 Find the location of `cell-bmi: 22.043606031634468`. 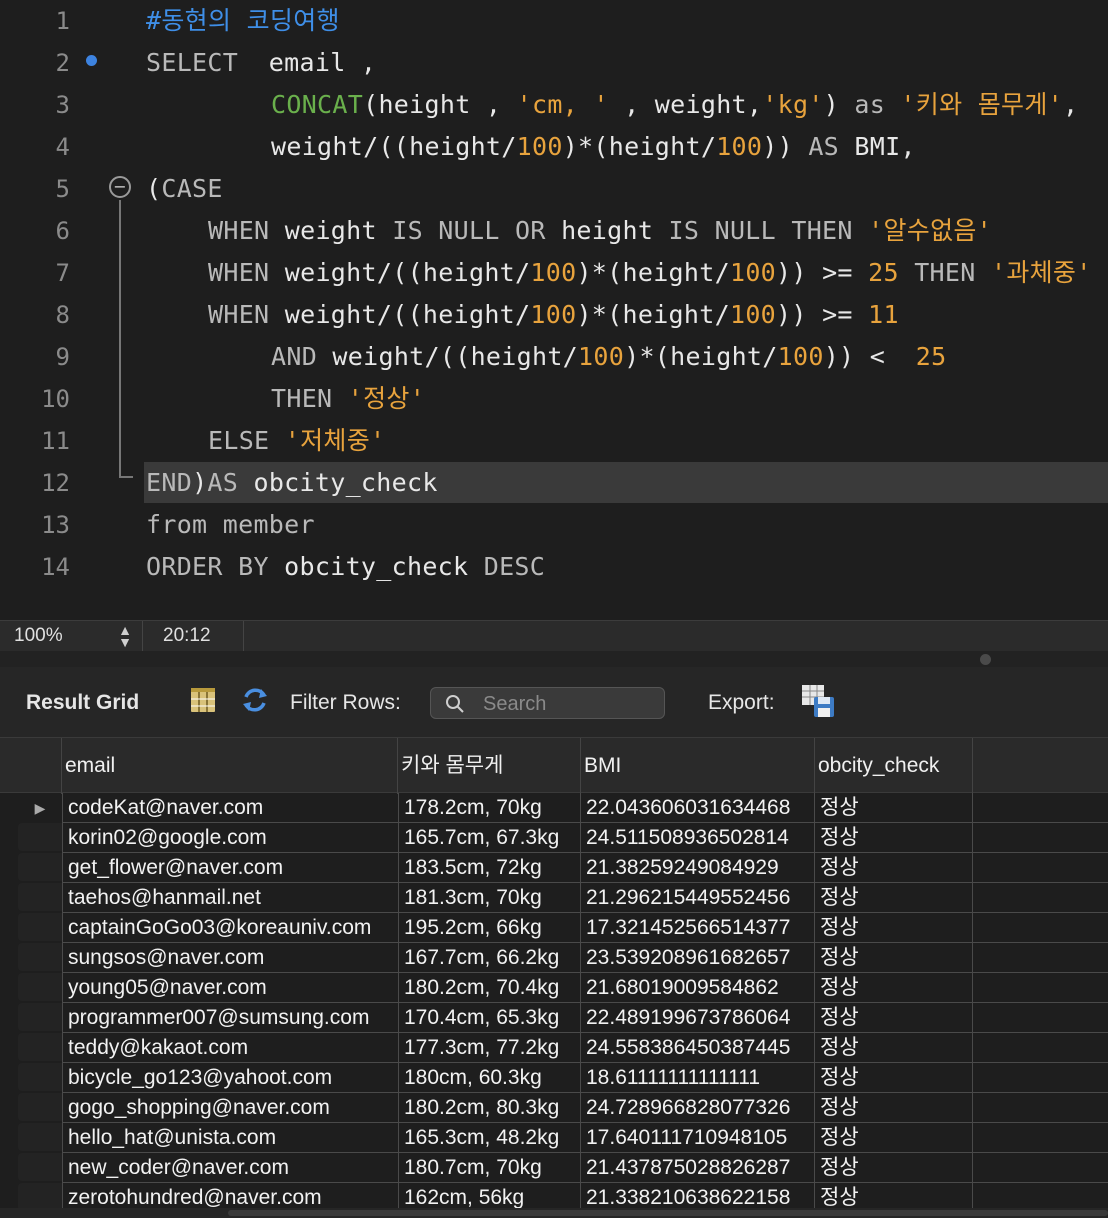

cell-bmi: 22.043606031634468 is located at coordinates (697, 808).